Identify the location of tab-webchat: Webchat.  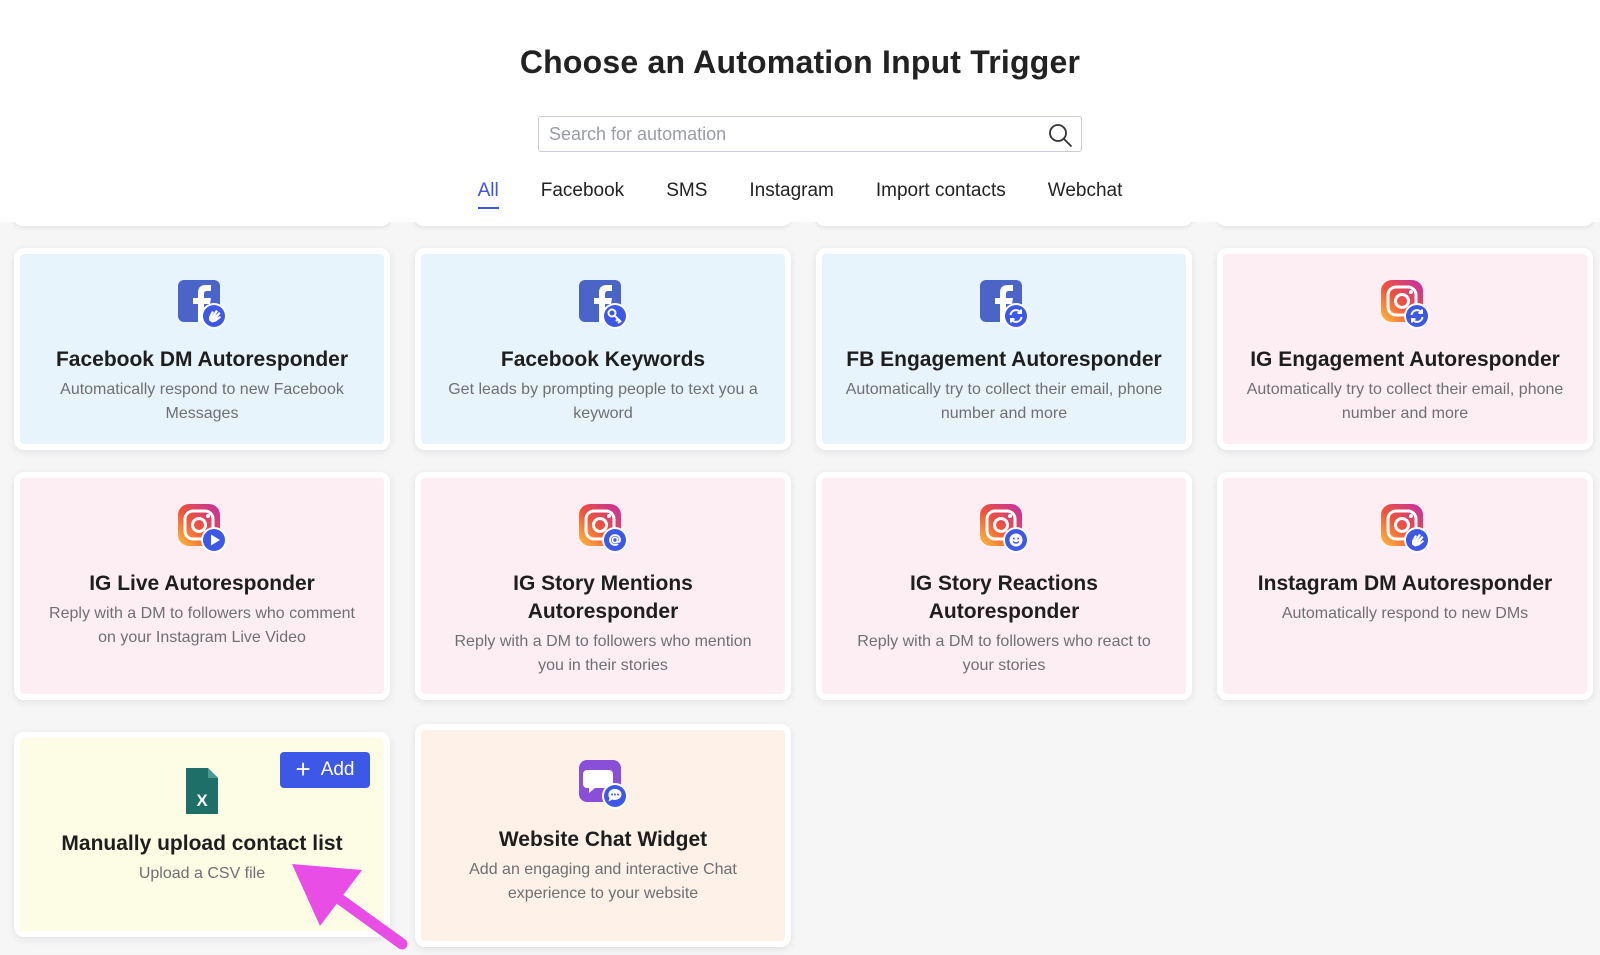
(1085, 194).